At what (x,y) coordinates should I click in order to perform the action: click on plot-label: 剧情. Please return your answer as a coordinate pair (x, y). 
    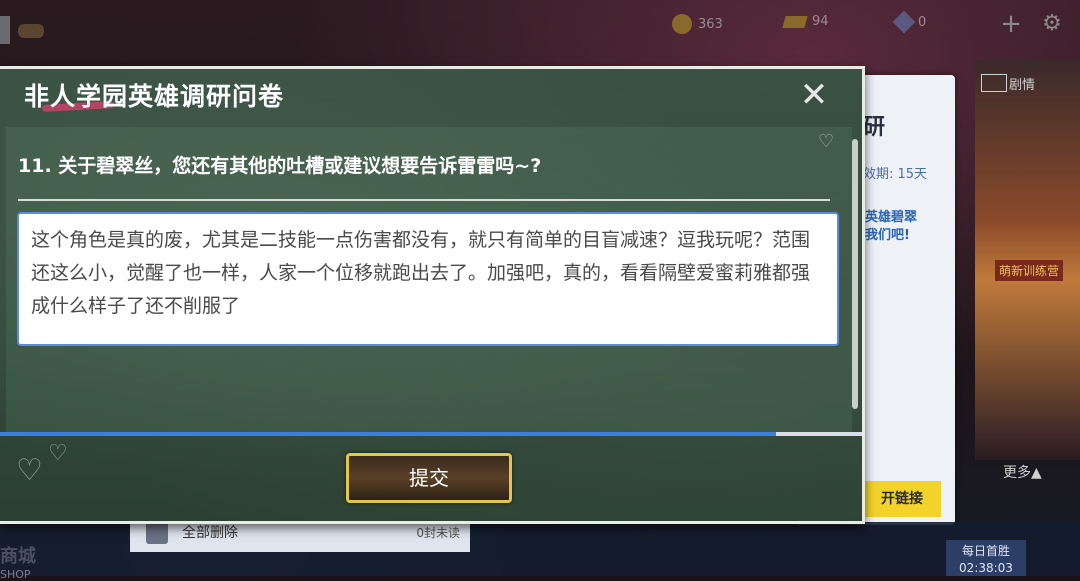
    Looking at the image, I should click on (1022, 85).